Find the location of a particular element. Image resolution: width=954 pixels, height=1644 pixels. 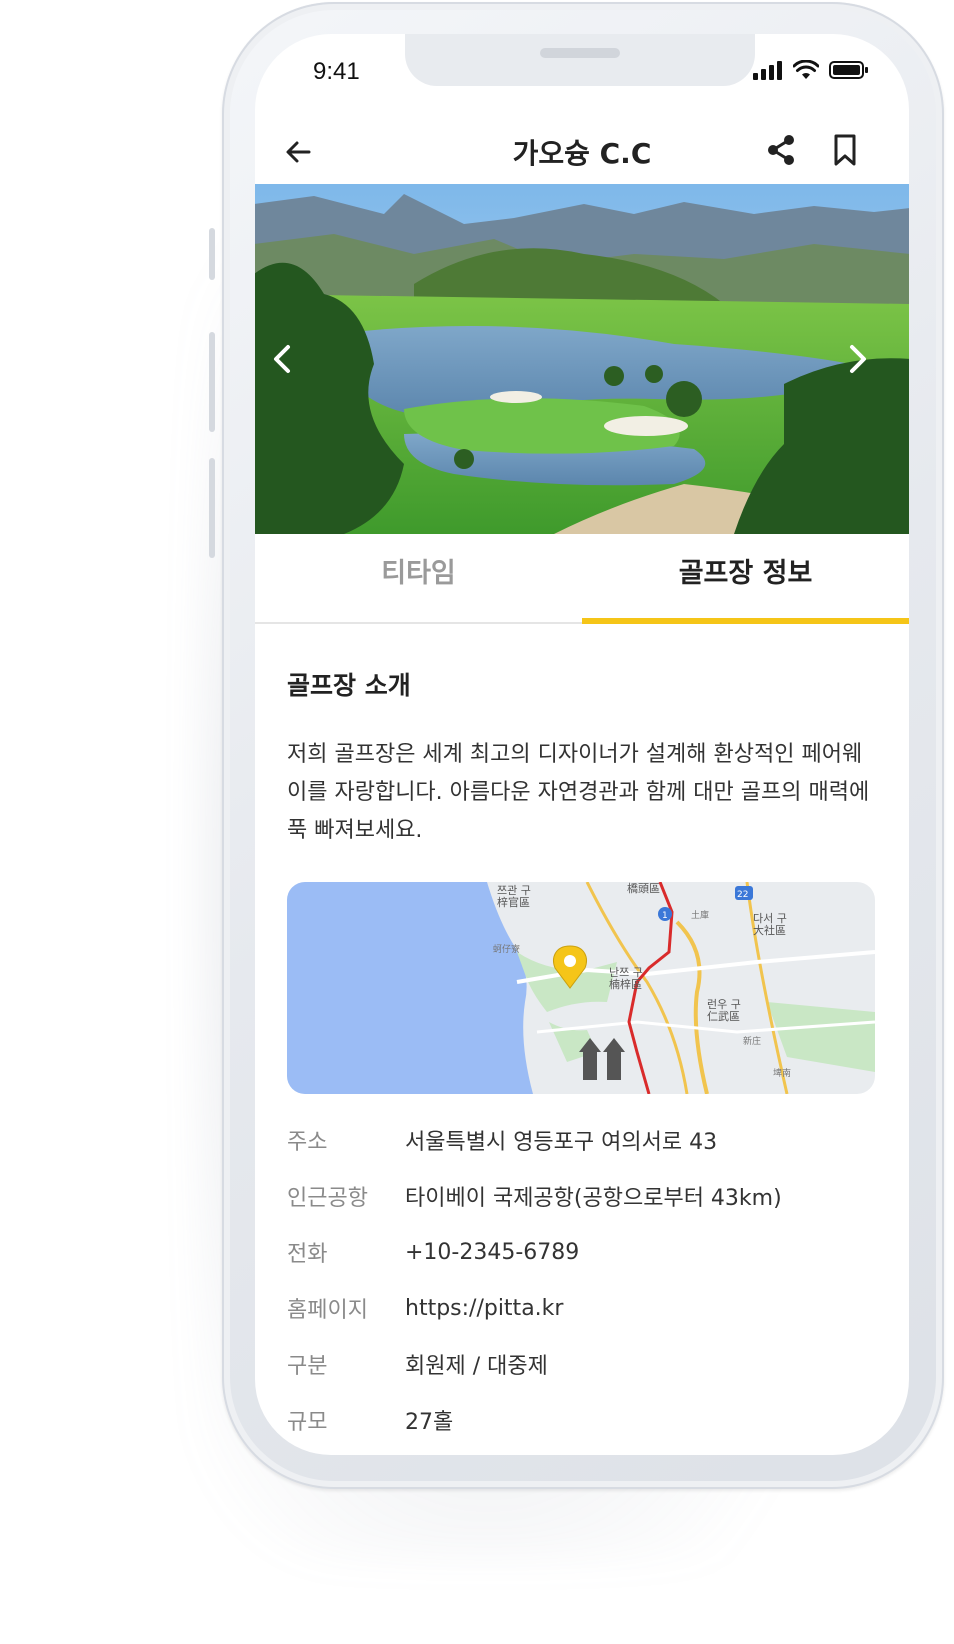

info-value: 회원제 / 대중제 is located at coordinates (476, 1366).